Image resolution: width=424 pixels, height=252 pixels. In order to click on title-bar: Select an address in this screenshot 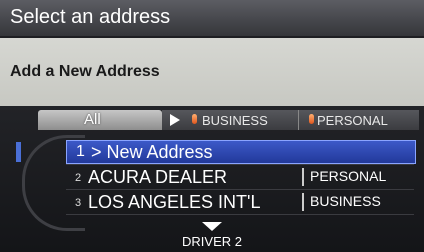, I will do `click(212, 18)`.